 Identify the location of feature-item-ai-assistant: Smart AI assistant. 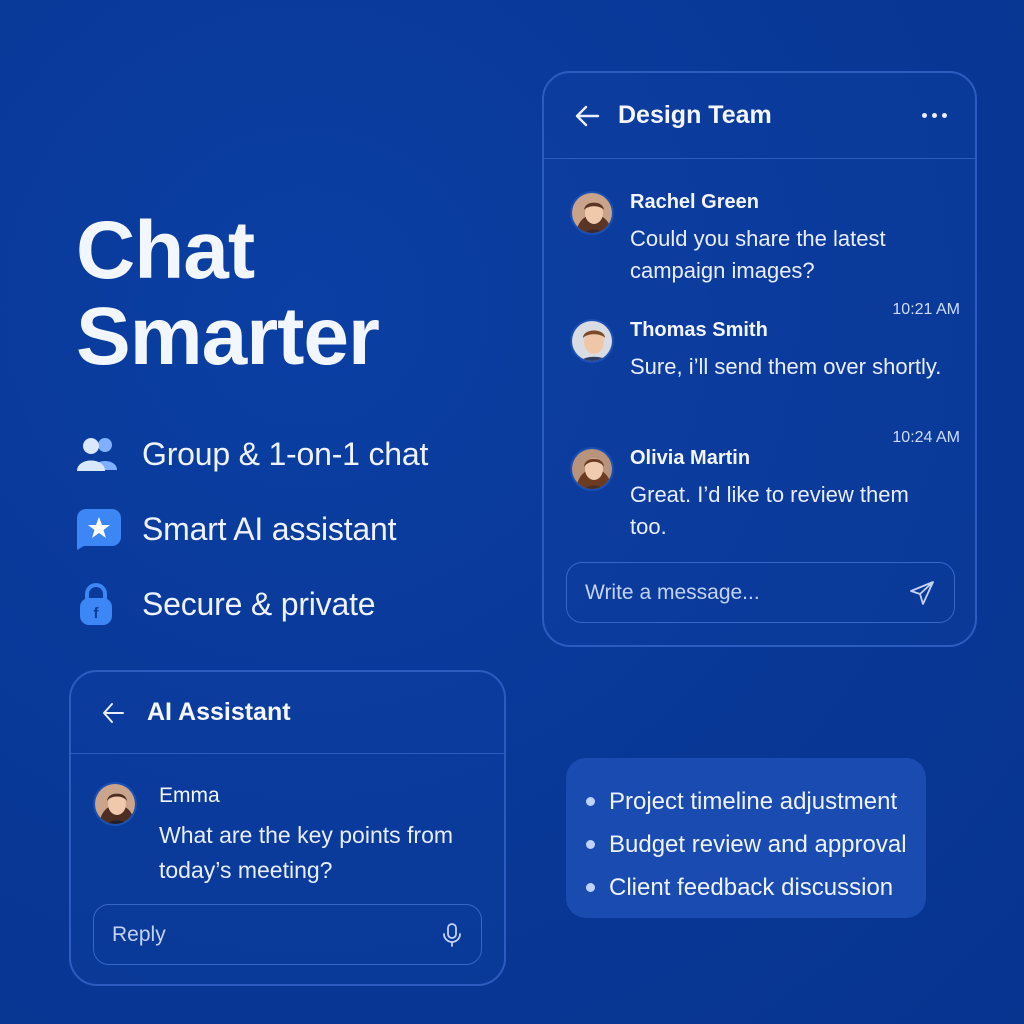
(252, 529).